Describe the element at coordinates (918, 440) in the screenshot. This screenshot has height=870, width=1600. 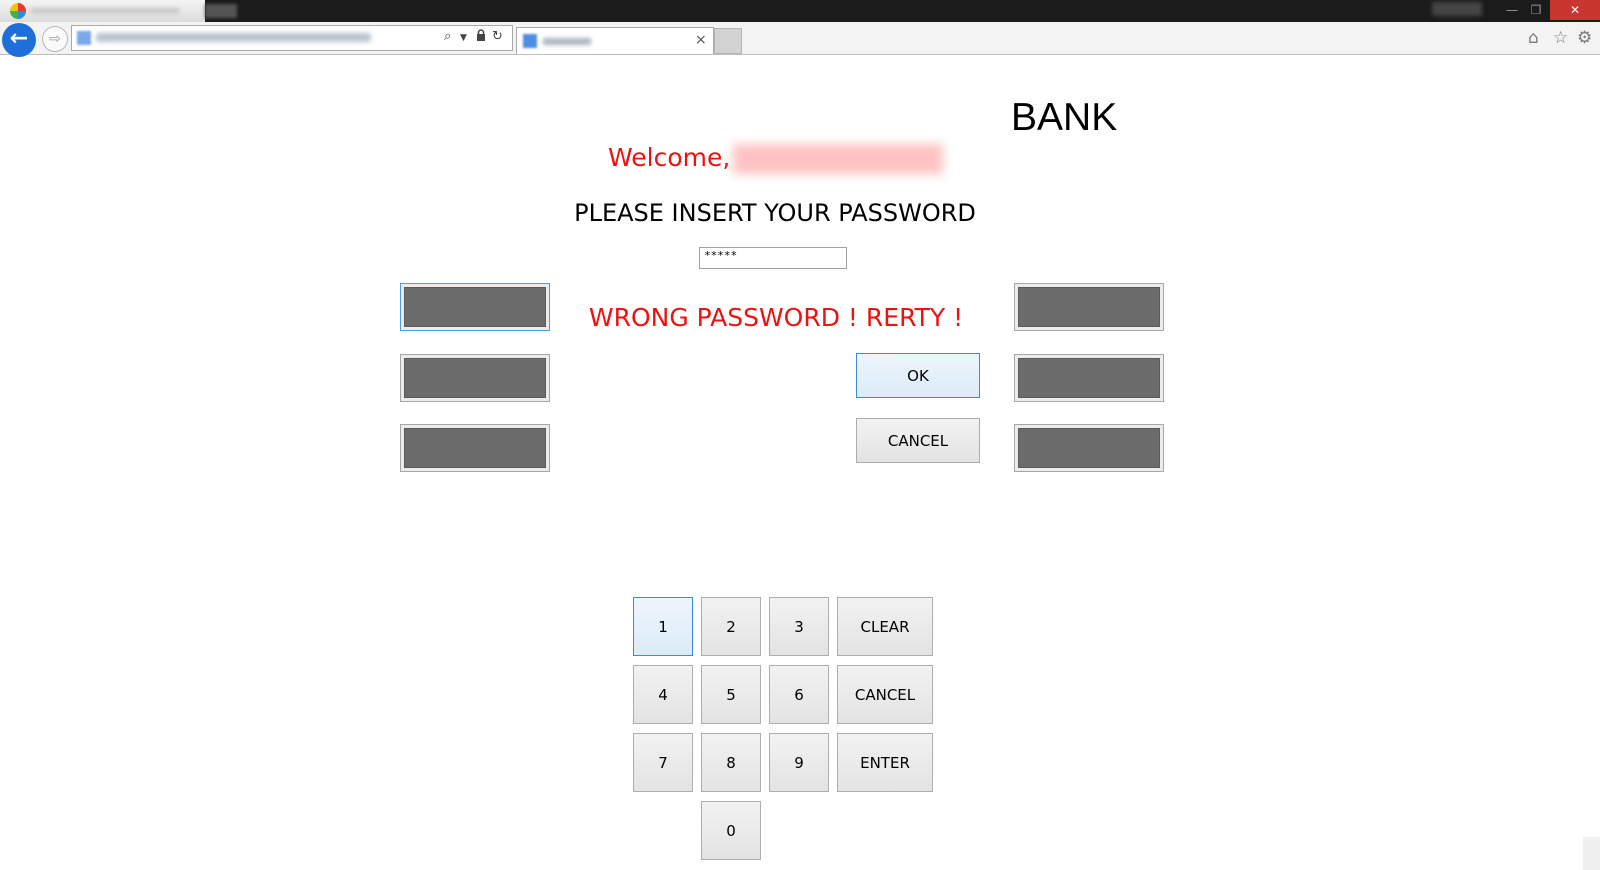
I see `cancel-button: CANCEL` at that location.